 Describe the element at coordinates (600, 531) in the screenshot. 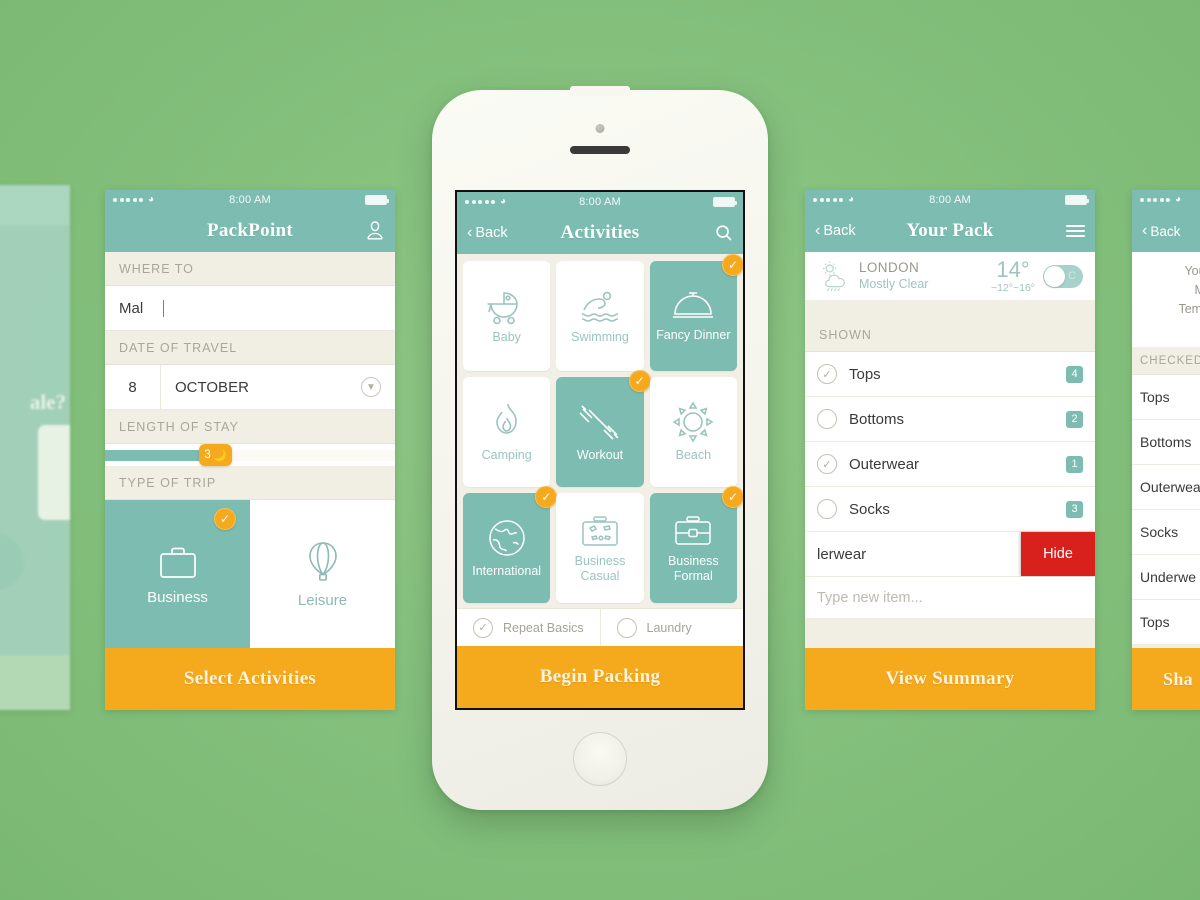

I see `suitcase-icon` at that location.